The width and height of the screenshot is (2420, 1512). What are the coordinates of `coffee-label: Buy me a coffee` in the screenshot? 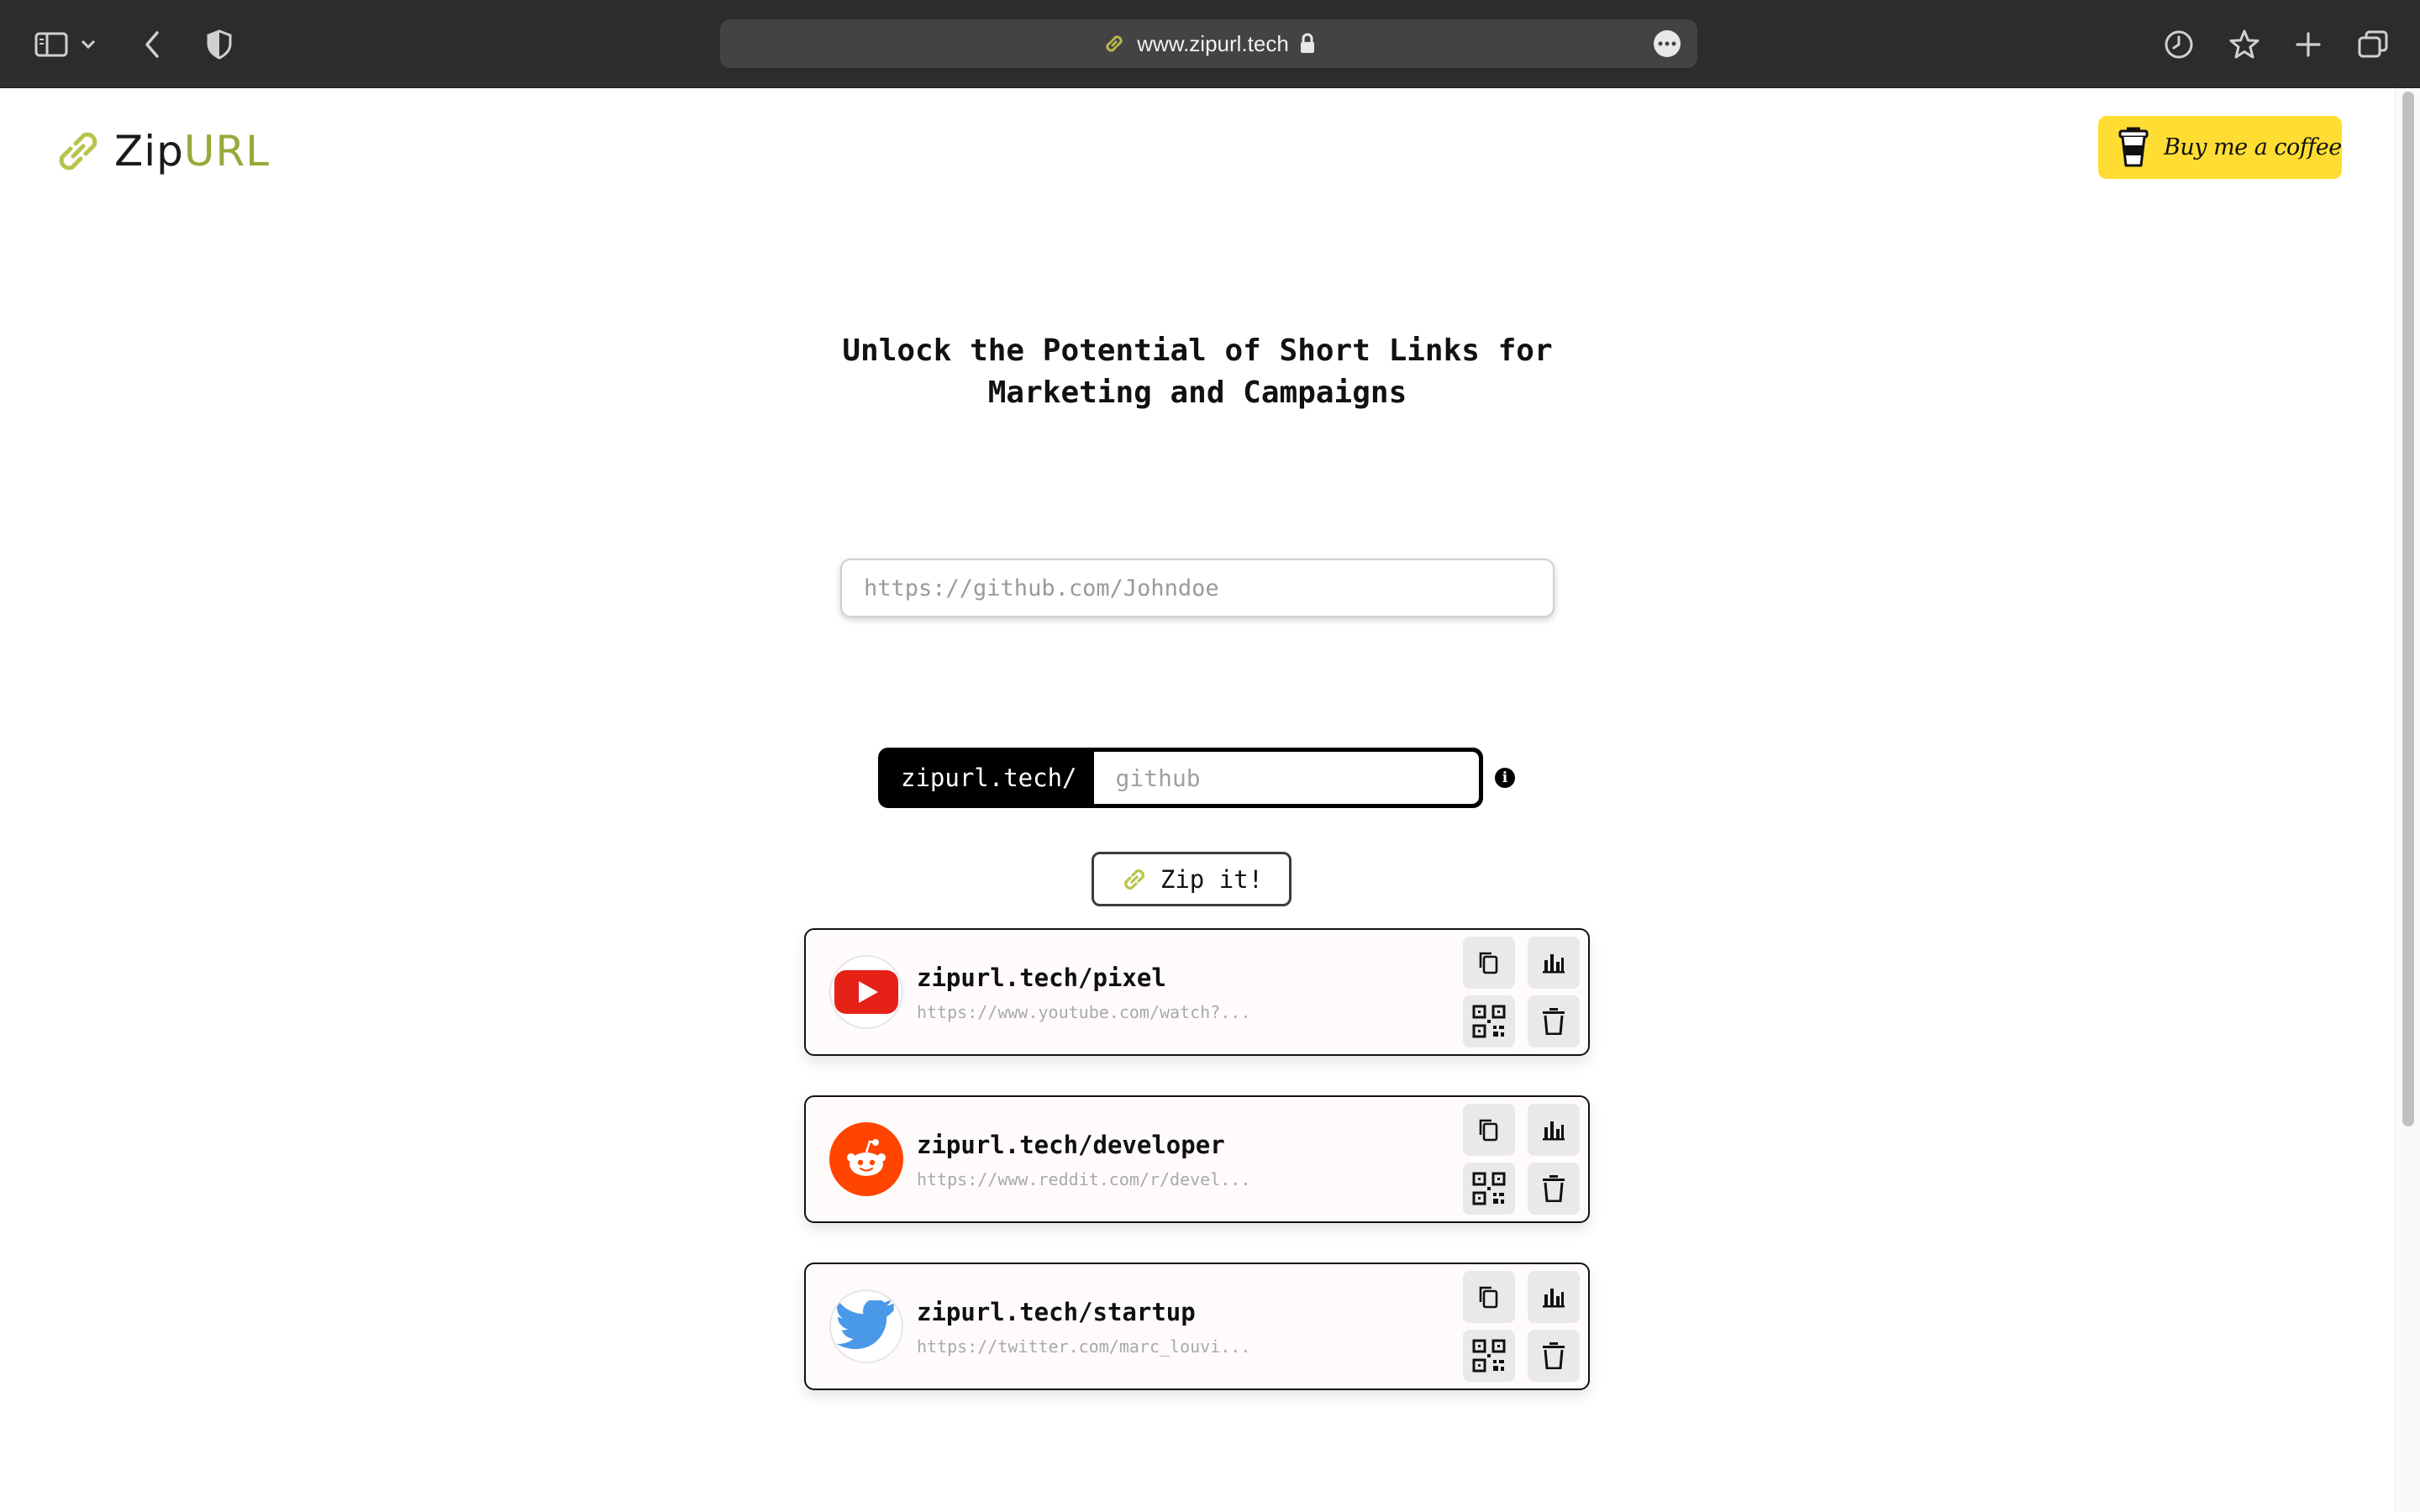 It's located at (2253, 147).